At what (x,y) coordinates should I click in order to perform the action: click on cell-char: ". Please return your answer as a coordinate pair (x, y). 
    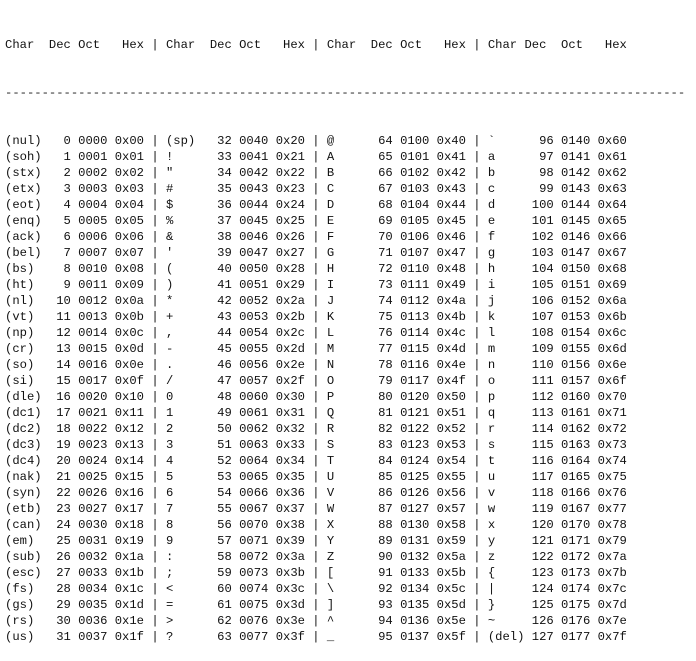
    Looking at the image, I should click on (184, 173).